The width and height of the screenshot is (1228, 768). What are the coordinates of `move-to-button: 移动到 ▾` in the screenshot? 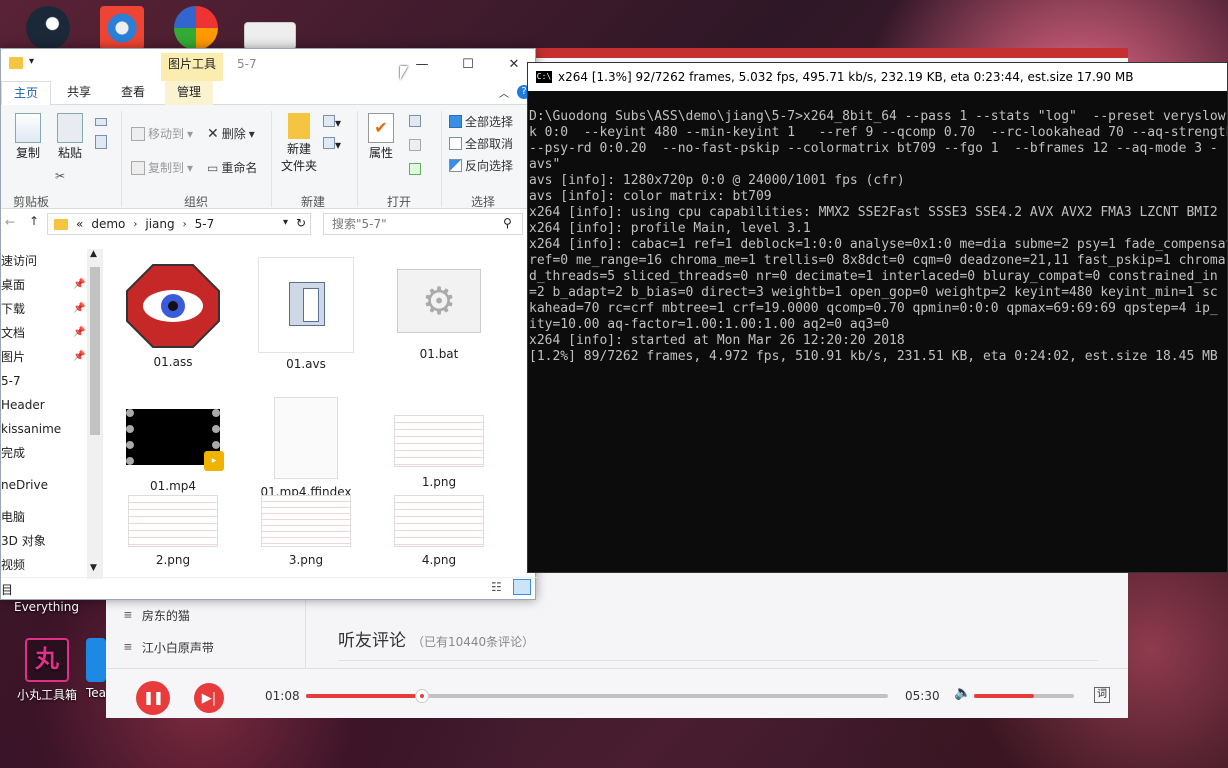 It's located at (162, 133).